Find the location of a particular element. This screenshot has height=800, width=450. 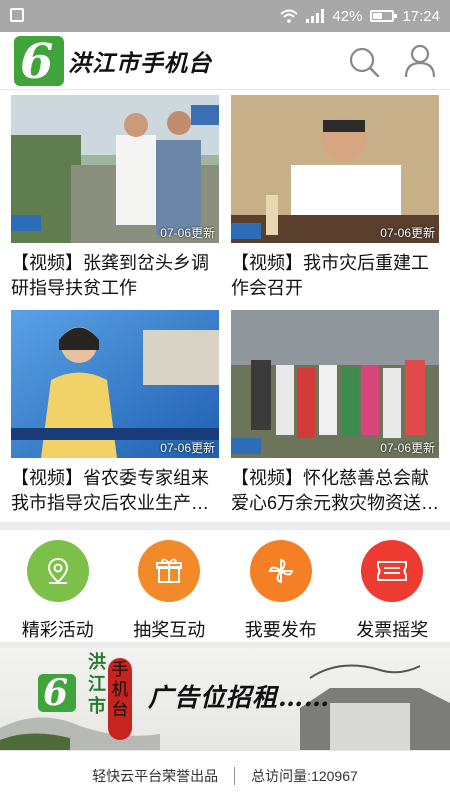

location-pin-icon is located at coordinates (57, 571).